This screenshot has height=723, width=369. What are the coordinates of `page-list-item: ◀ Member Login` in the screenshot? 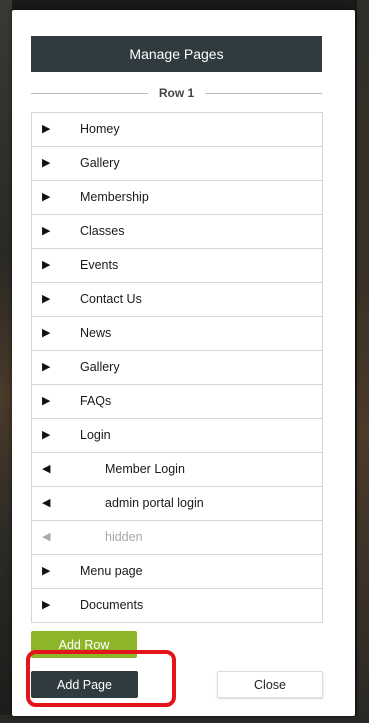 It's located at (177, 470).